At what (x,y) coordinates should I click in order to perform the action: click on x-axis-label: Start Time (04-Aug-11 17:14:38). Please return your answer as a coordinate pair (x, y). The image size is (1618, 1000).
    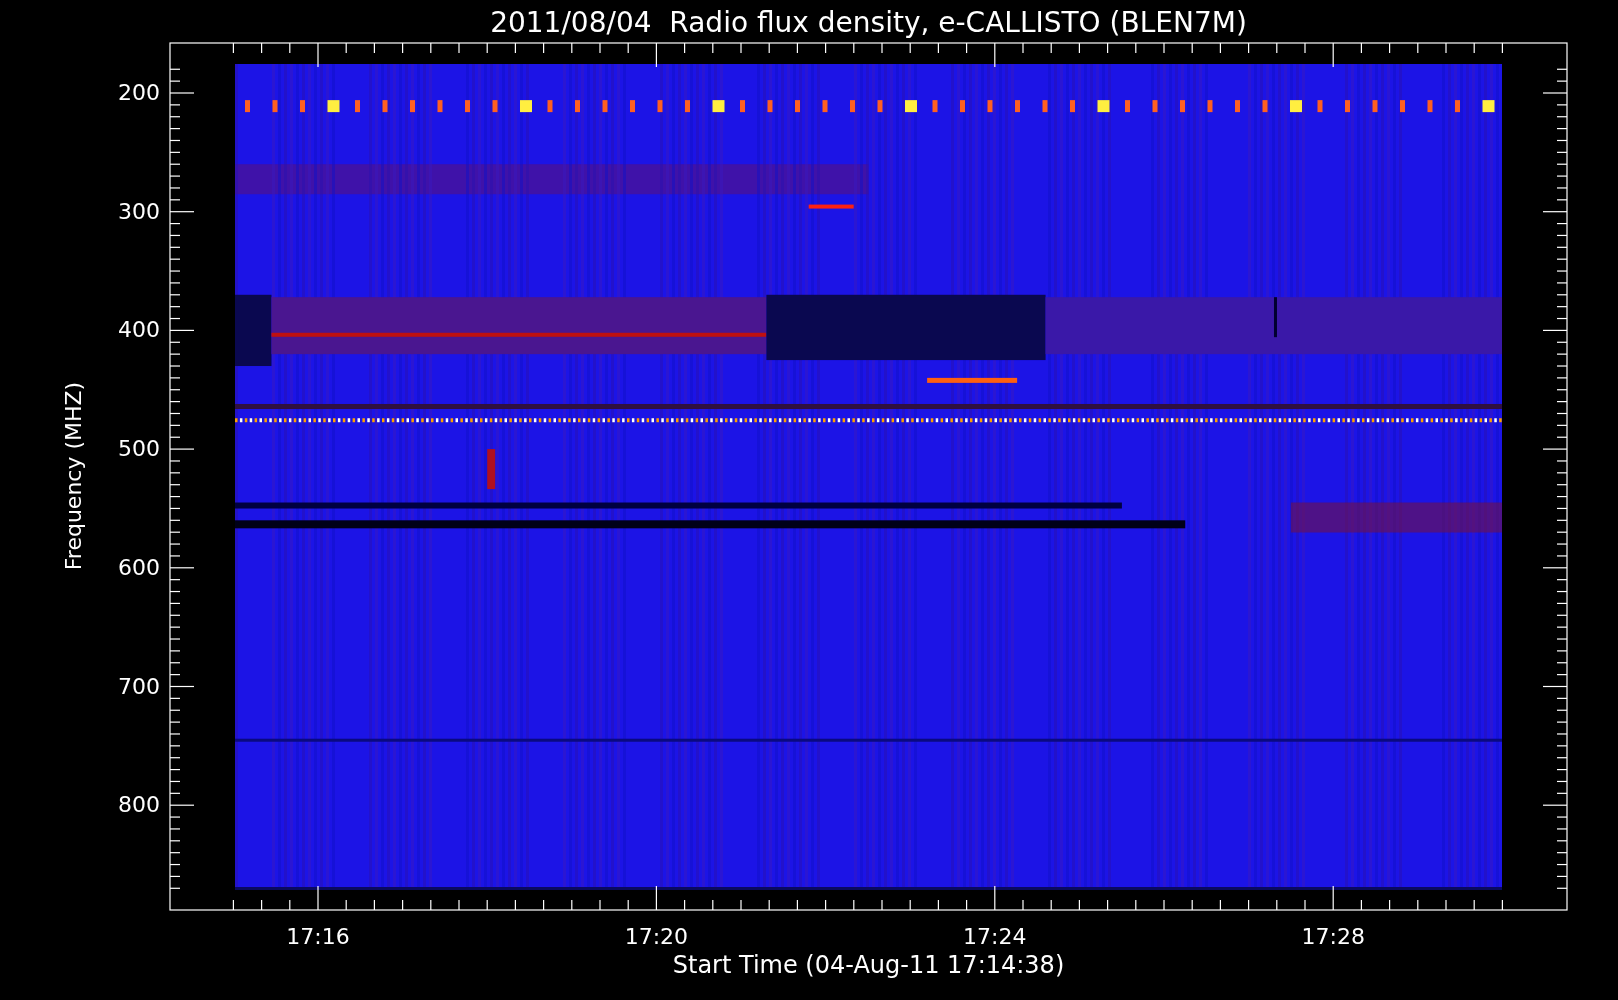
    Looking at the image, I should click on (868, 965).